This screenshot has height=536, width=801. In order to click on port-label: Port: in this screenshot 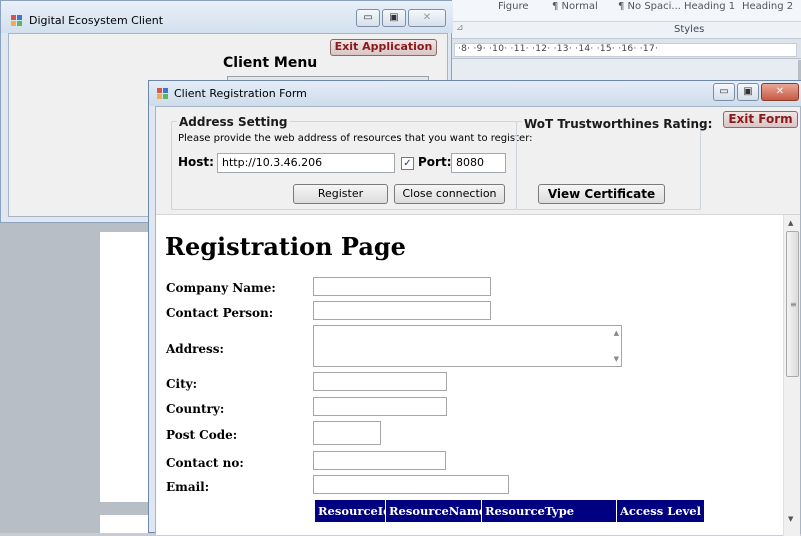, I will do `click(435, 162)`.